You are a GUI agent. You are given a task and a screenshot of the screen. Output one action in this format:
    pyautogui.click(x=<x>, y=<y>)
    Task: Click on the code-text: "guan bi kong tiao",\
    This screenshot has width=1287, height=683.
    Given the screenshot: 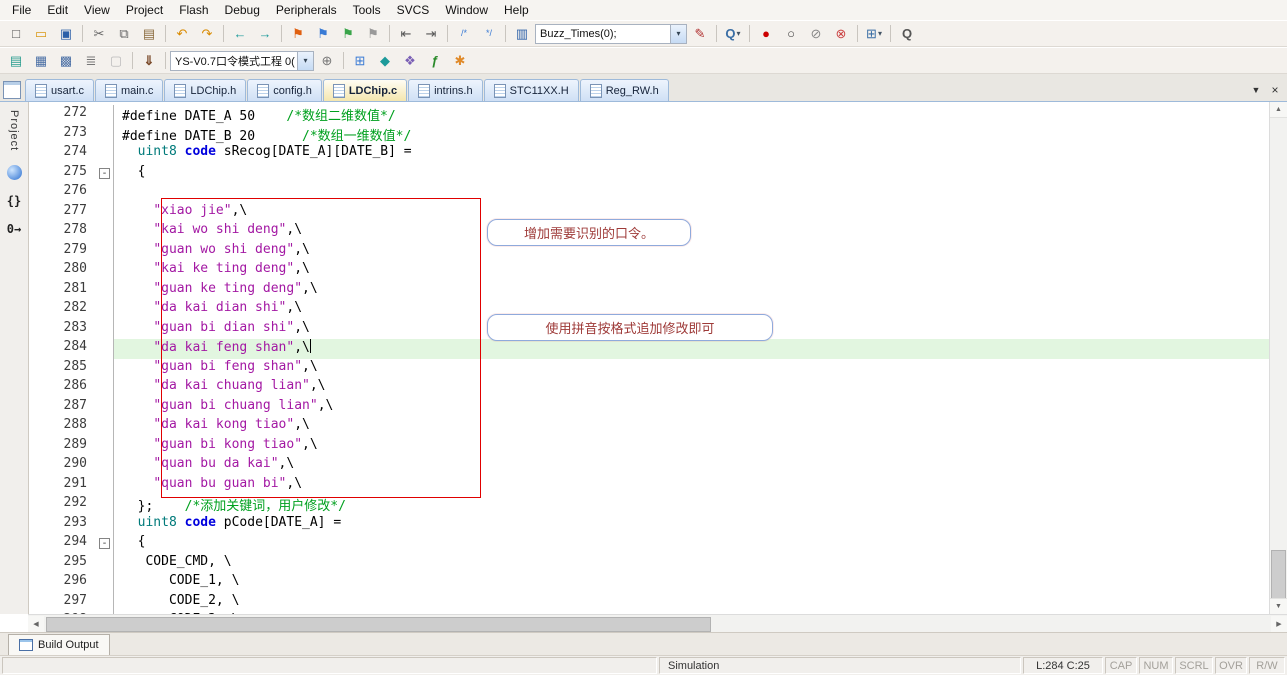 What is the action you would take?
    pyautogui.click(x=692, y=447)
    